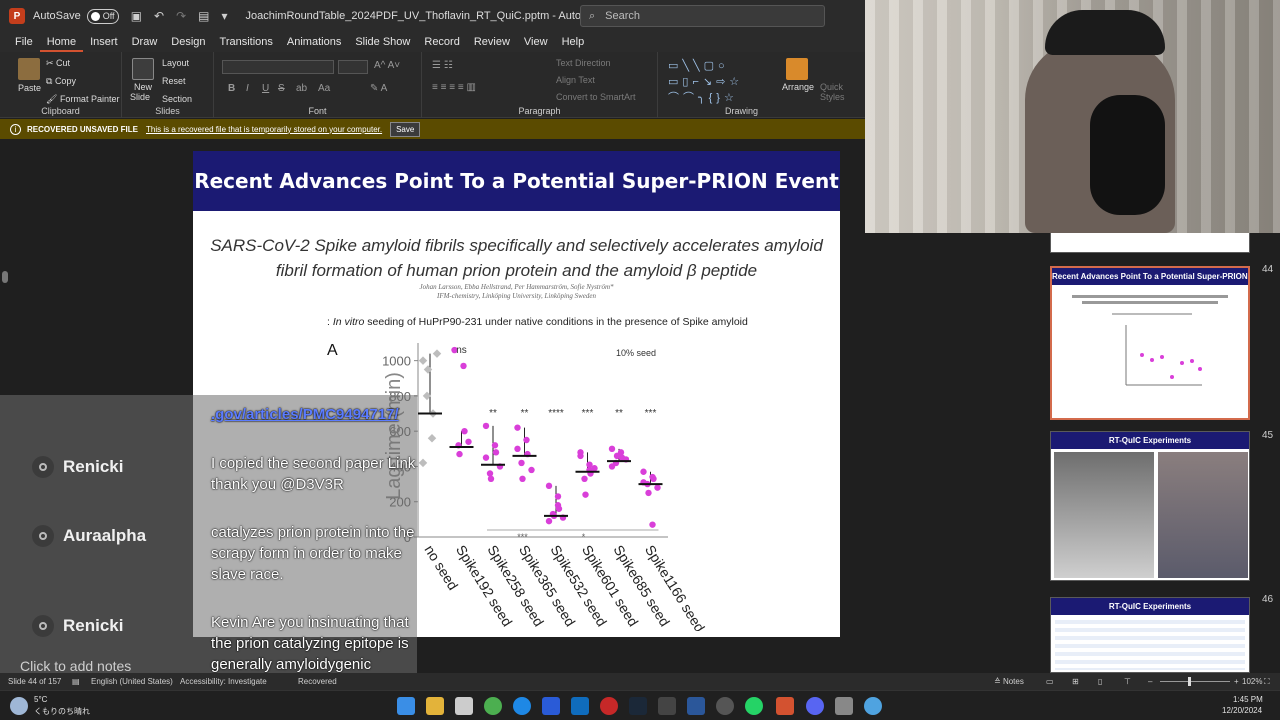  I want to click on char-spacing-button: ab, so click(301, 88).